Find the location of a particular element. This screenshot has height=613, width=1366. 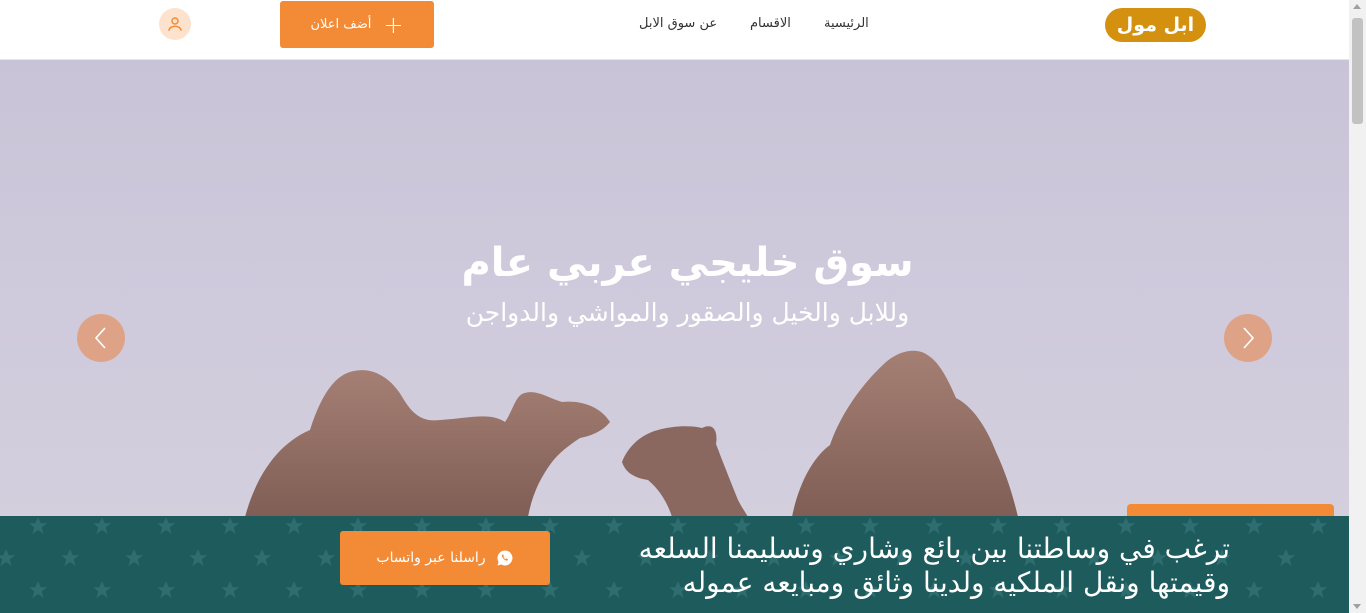

user-account-button is located at coordinates (175, 24).